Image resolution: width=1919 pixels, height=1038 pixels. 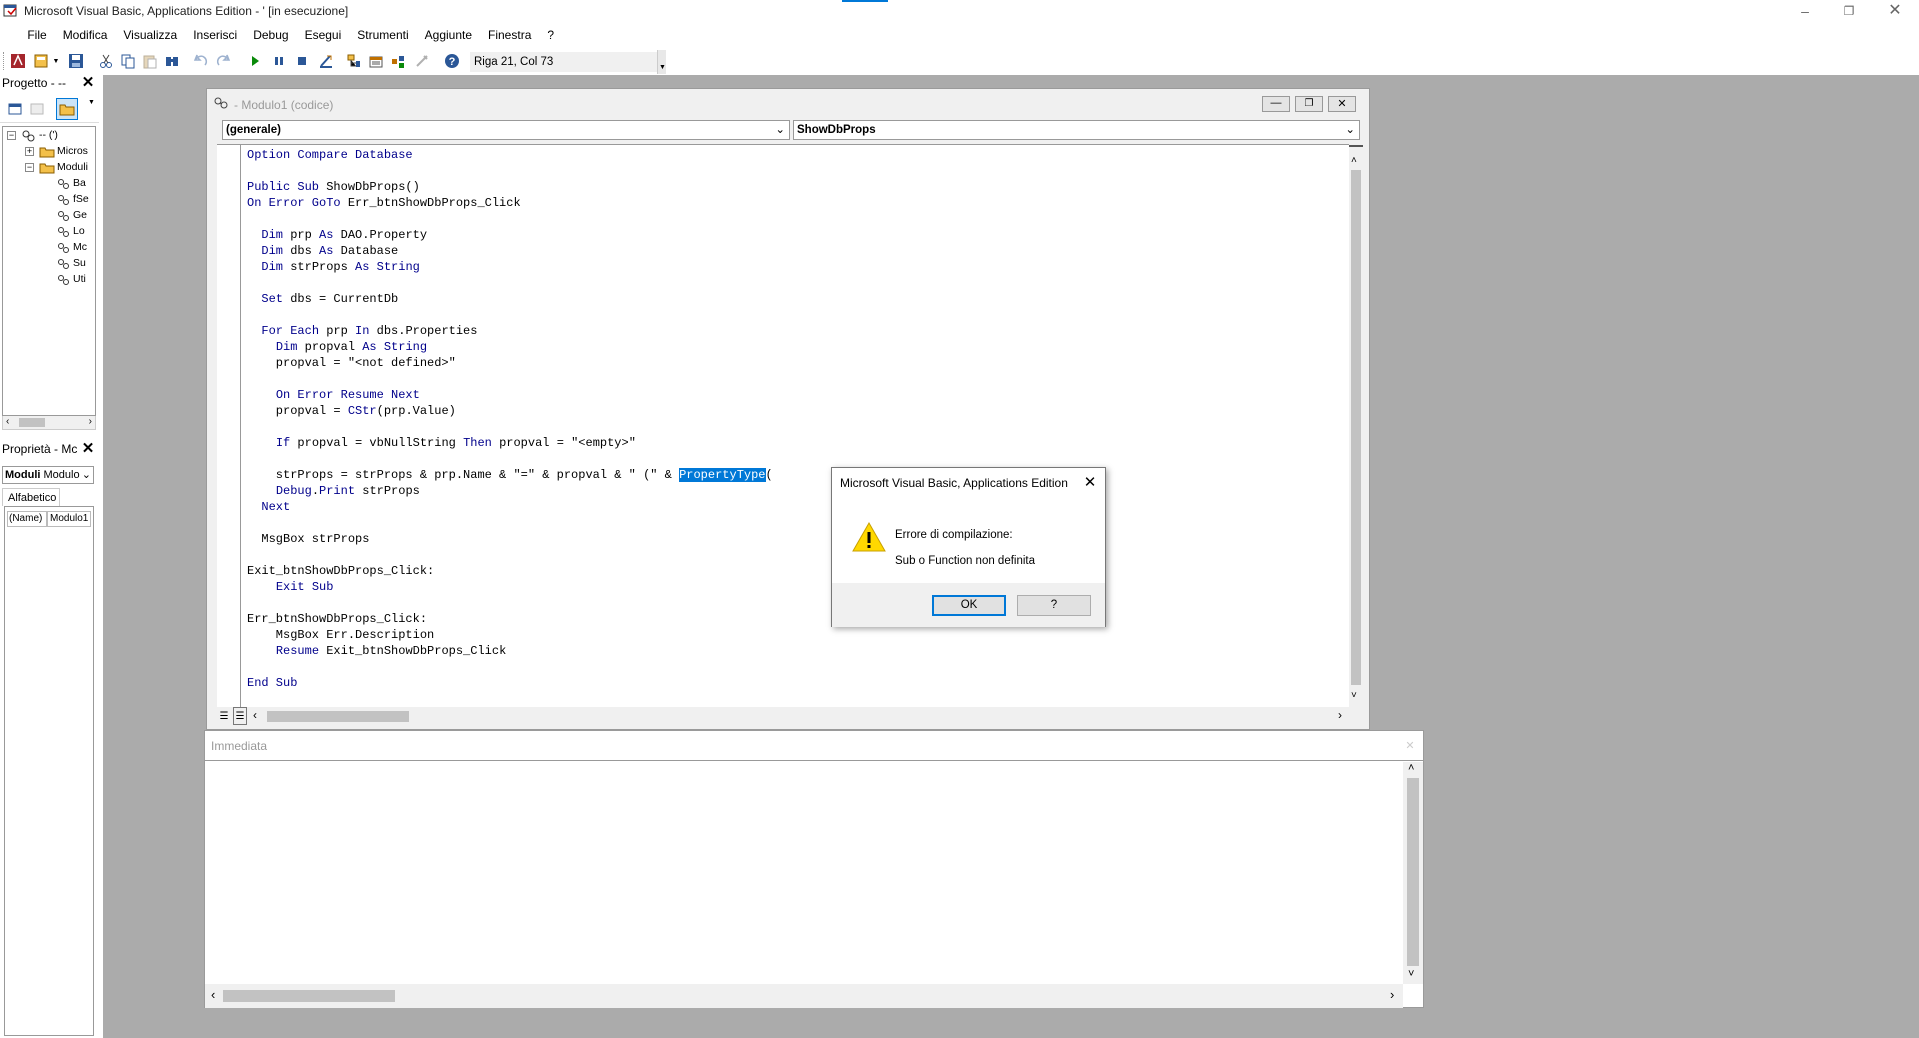 I want to click on menu-debug: Debug, so click(x=270, y=35).